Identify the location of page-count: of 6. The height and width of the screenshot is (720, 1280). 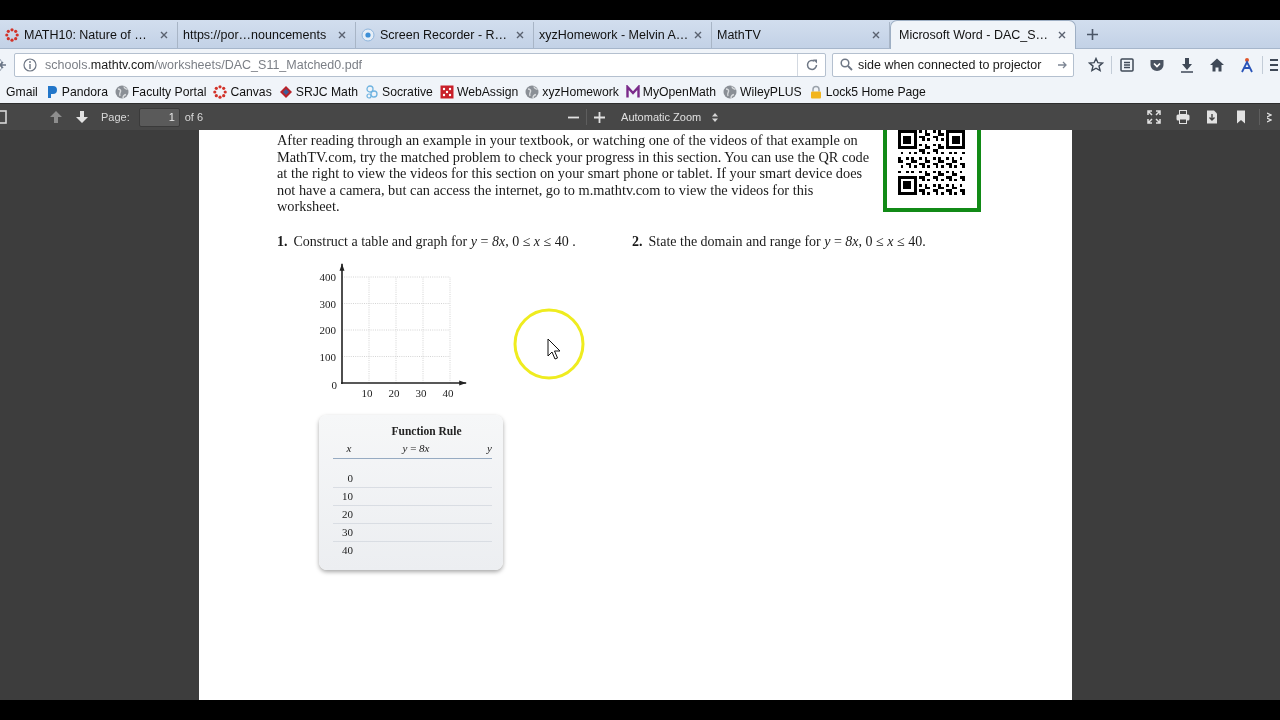
(194, 117).